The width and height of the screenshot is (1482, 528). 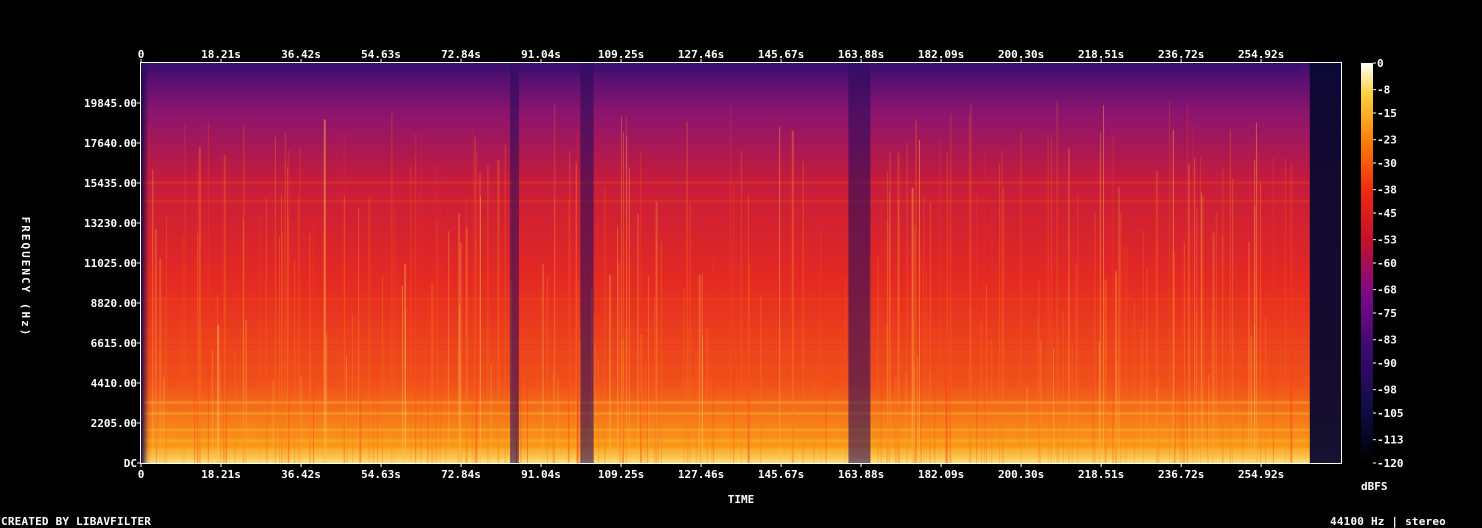 What do you see at coordinates (221, 474) in the screenshot?
I see `x-tick-label-bottom: 18.21s` at bounding box center [221, 474].